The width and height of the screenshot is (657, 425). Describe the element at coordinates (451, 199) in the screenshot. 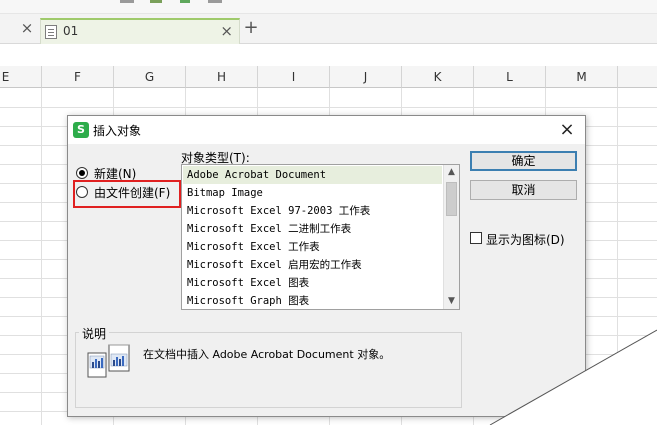

I see `scroll-thumb` at that location.